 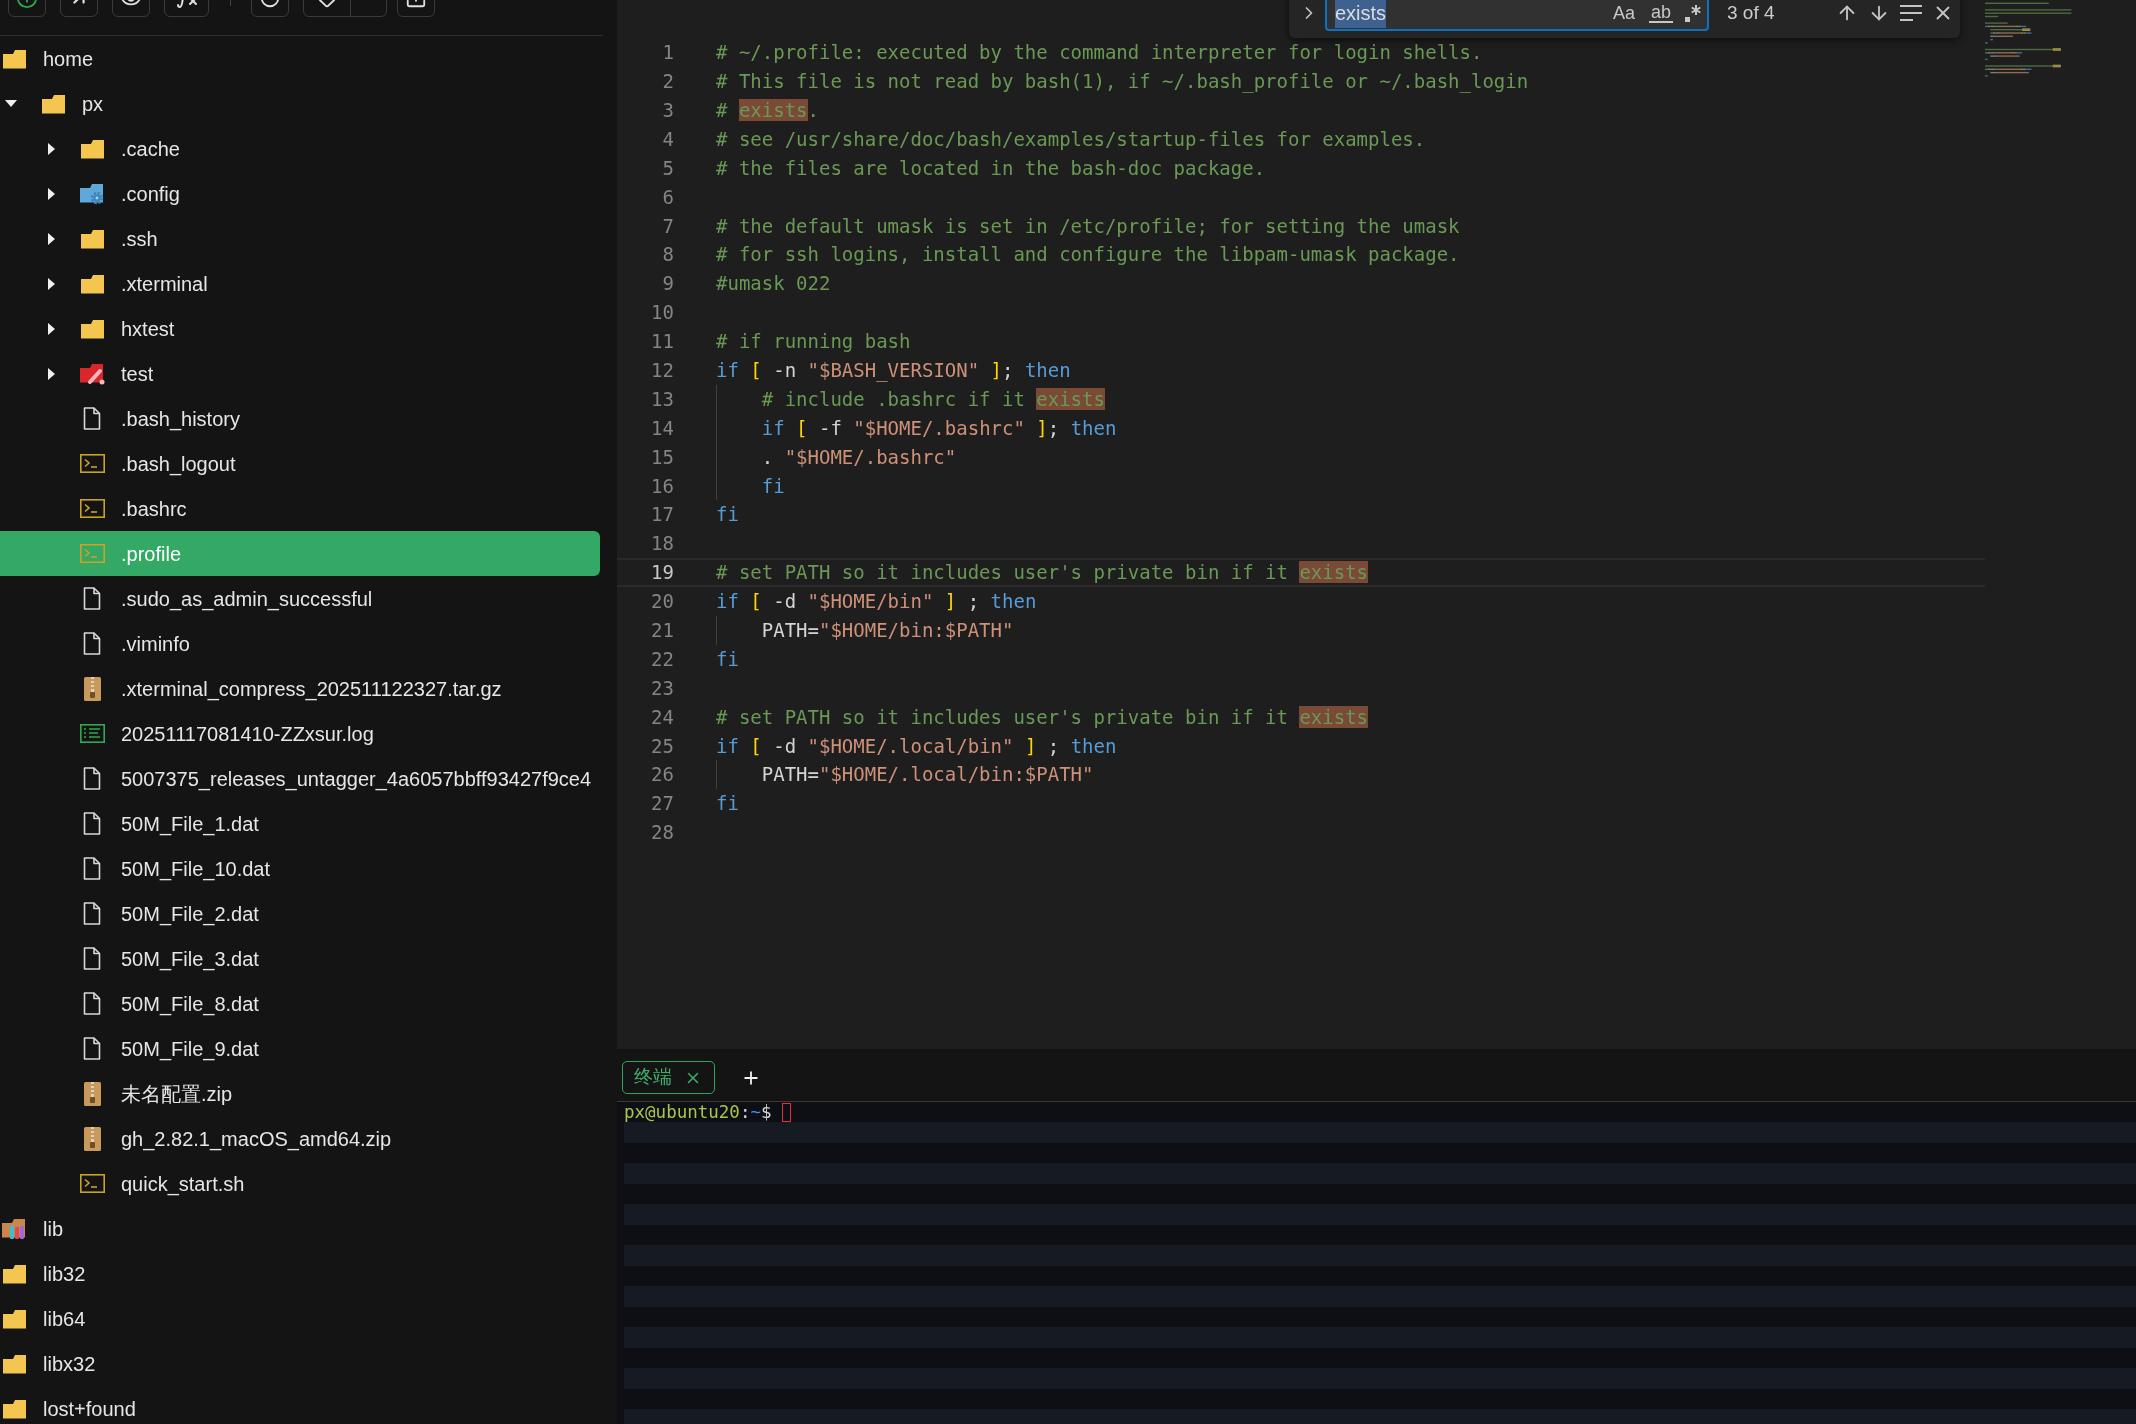 I want to click on tree-item: .bashrc, so click(x=300, y=508).